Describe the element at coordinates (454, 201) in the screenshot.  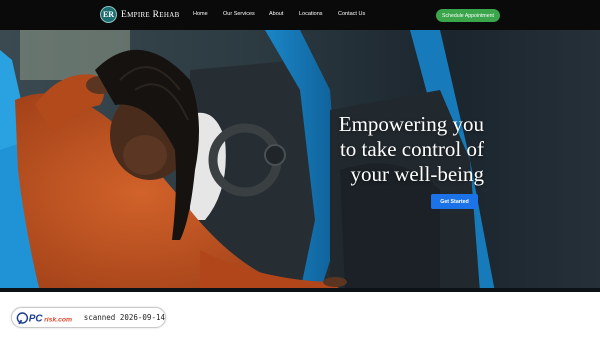
I see `get-started-button: Get Started` at that location.